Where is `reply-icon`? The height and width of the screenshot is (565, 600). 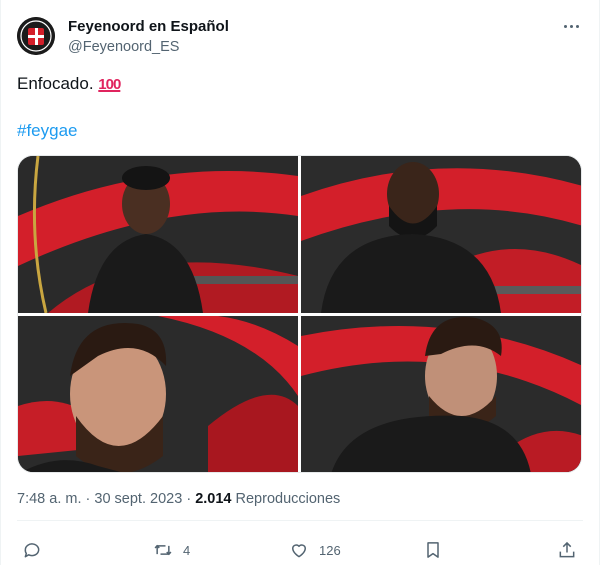 reply-icon is located at coordinates (32, 550).